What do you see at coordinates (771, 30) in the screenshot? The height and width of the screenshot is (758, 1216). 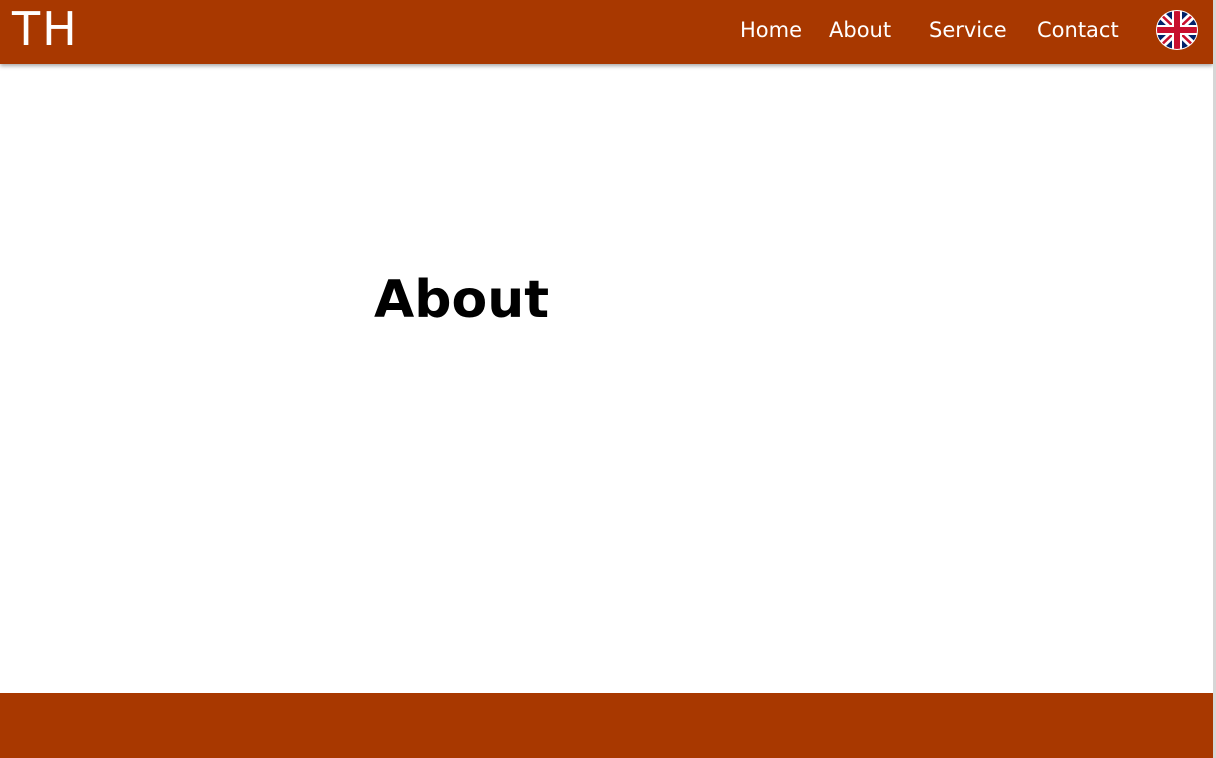 I see `nav-home-link: Home` at bounding box center [771, 30].